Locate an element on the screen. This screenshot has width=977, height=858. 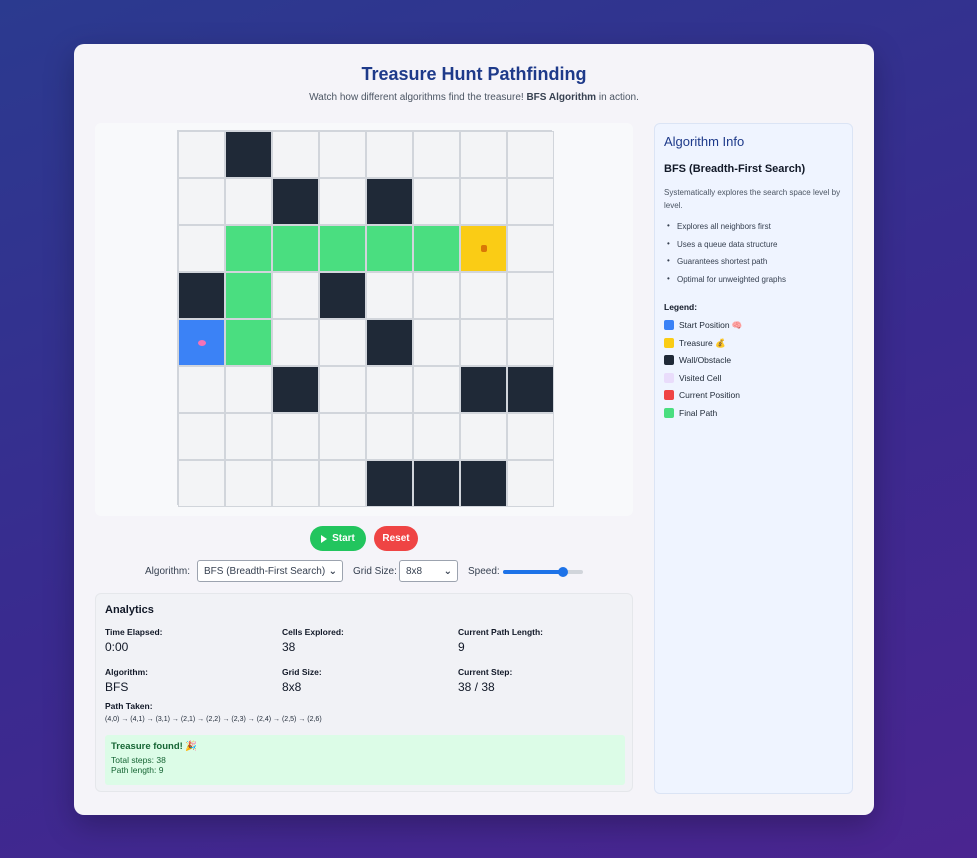
stat-value: 9 is located at coordinates (461, 647).